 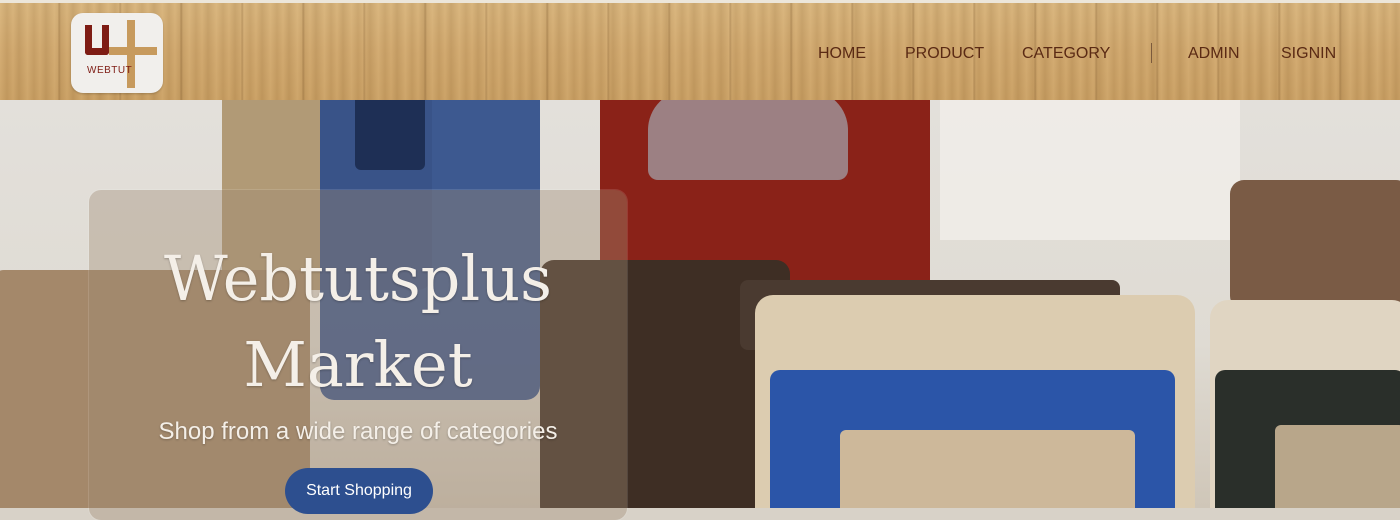 I want to click on logo-plus-horizontal, so click(x=133, y=51).